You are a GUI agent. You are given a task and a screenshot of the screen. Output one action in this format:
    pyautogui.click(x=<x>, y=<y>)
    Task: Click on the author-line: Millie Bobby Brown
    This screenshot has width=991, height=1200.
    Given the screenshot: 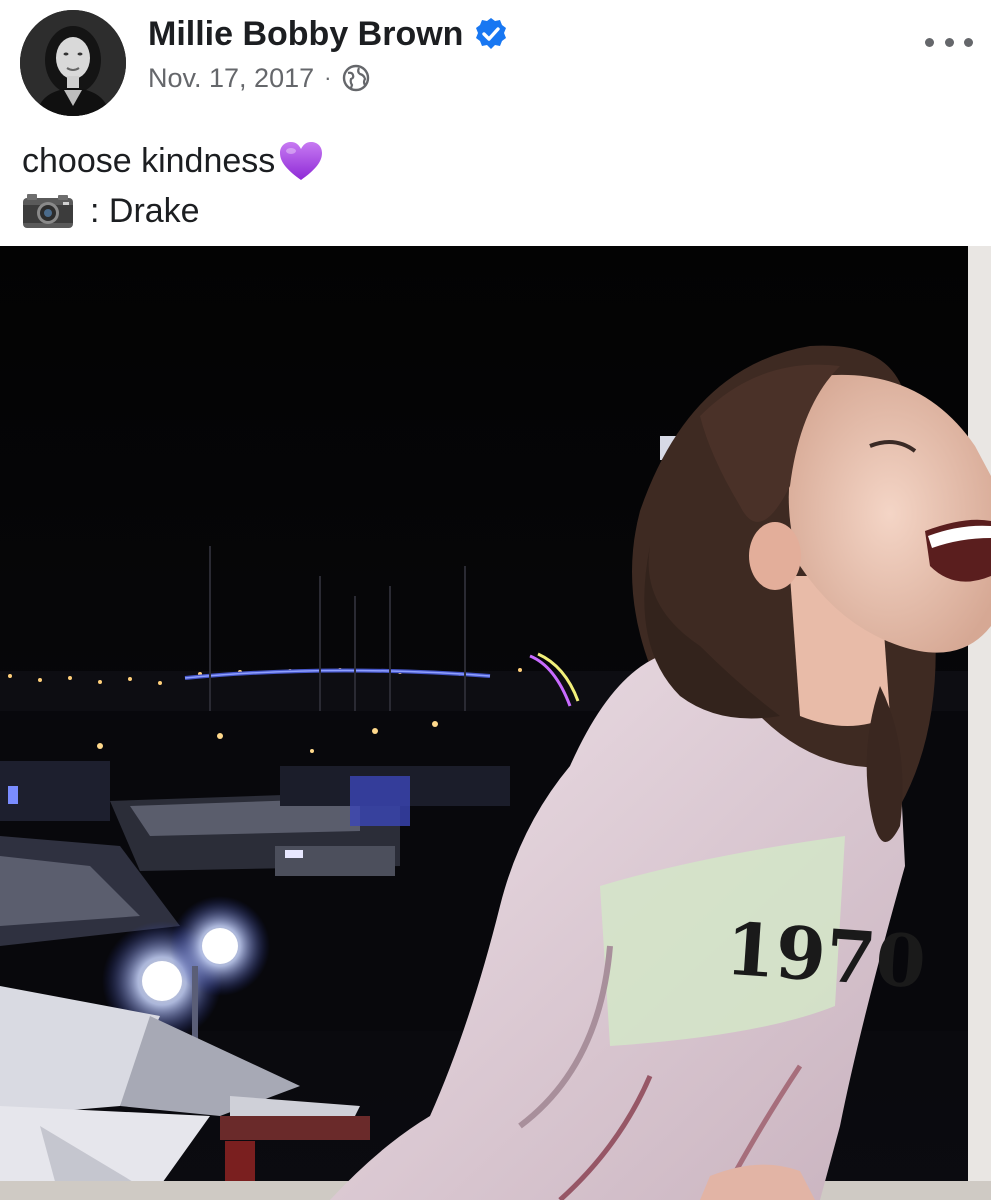 What is the action you would take?
    pyautogui.click(x=328, y=34)
    